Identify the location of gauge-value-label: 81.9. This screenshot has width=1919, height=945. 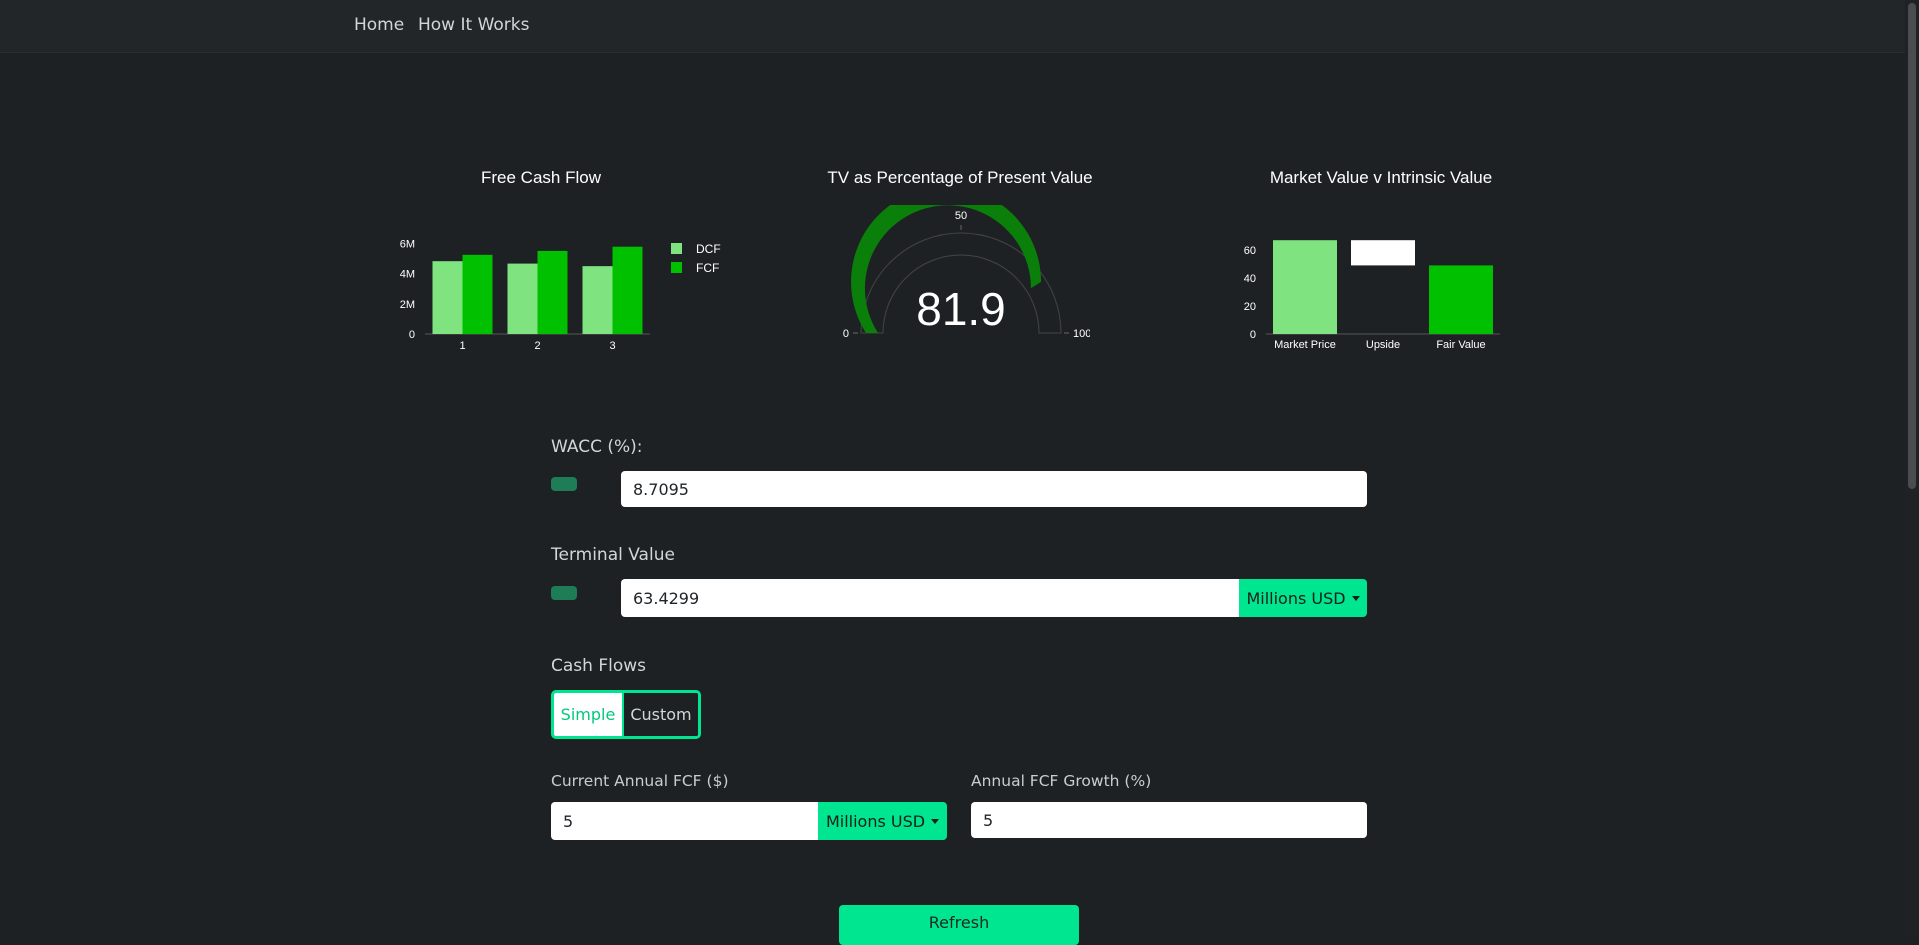
(961, 309).